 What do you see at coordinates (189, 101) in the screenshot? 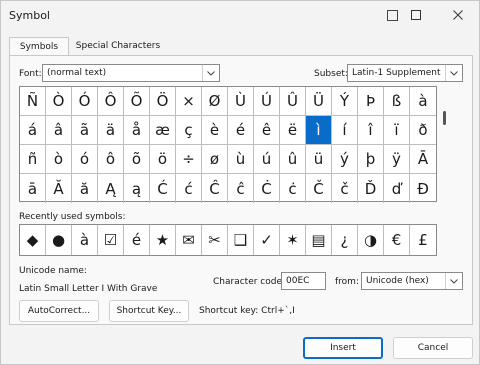
I see `symbol-cell: ×` at bounding box center [189, 101].